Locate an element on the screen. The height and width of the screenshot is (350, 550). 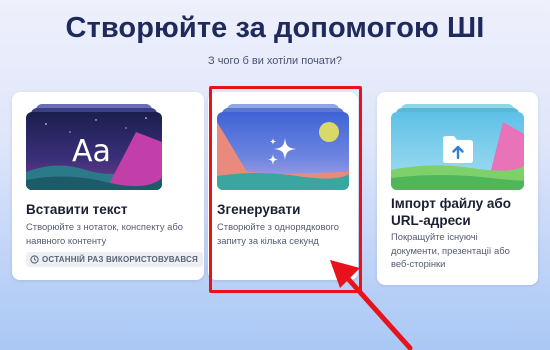
page-subtitle: З чого б ви хотіли почати? is located at coordinates (275, 61).